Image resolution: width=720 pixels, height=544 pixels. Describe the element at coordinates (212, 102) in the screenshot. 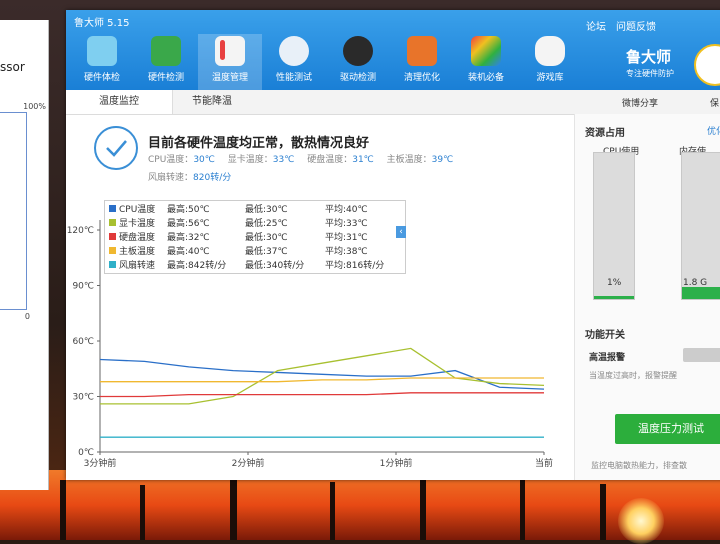

I see `tab-energy-saving: 节能降温` at that location.